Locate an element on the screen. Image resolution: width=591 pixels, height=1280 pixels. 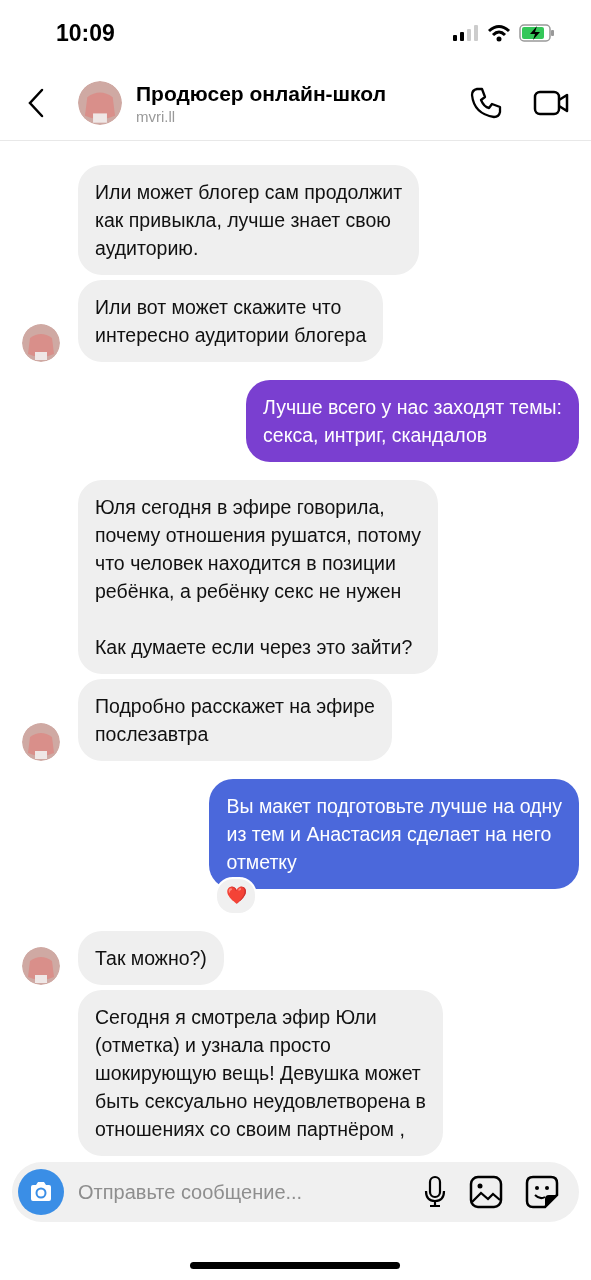
message-bubble: Подробно расскажет на эфире послезавтра is located at coordinates (235, 720).